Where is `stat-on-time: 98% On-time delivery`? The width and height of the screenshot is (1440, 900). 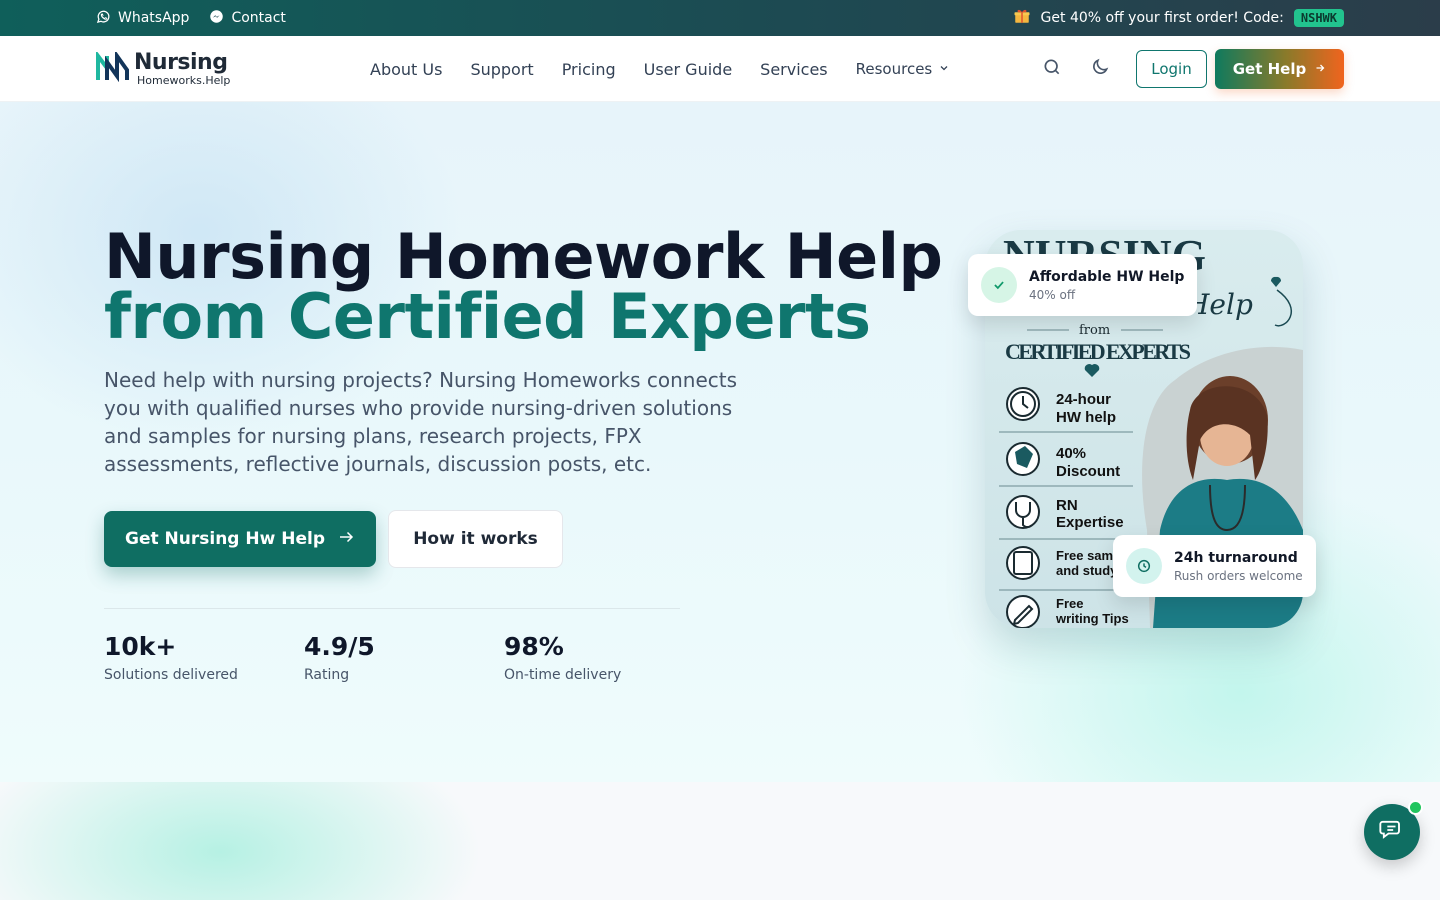
stat-on-time: 98% On-time delivery is located at coordinates (562, 657).